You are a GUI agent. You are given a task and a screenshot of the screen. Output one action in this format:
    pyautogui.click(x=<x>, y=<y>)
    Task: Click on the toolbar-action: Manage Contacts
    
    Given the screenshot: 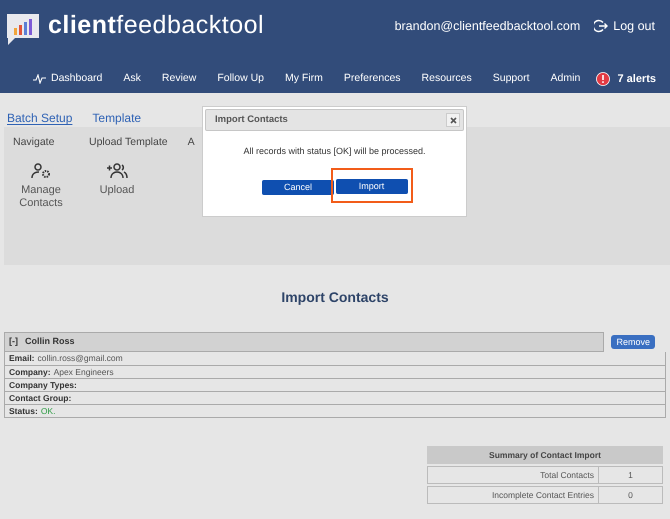 What is the action you would take?
    pyautogui.click(x=41, y=186)
    